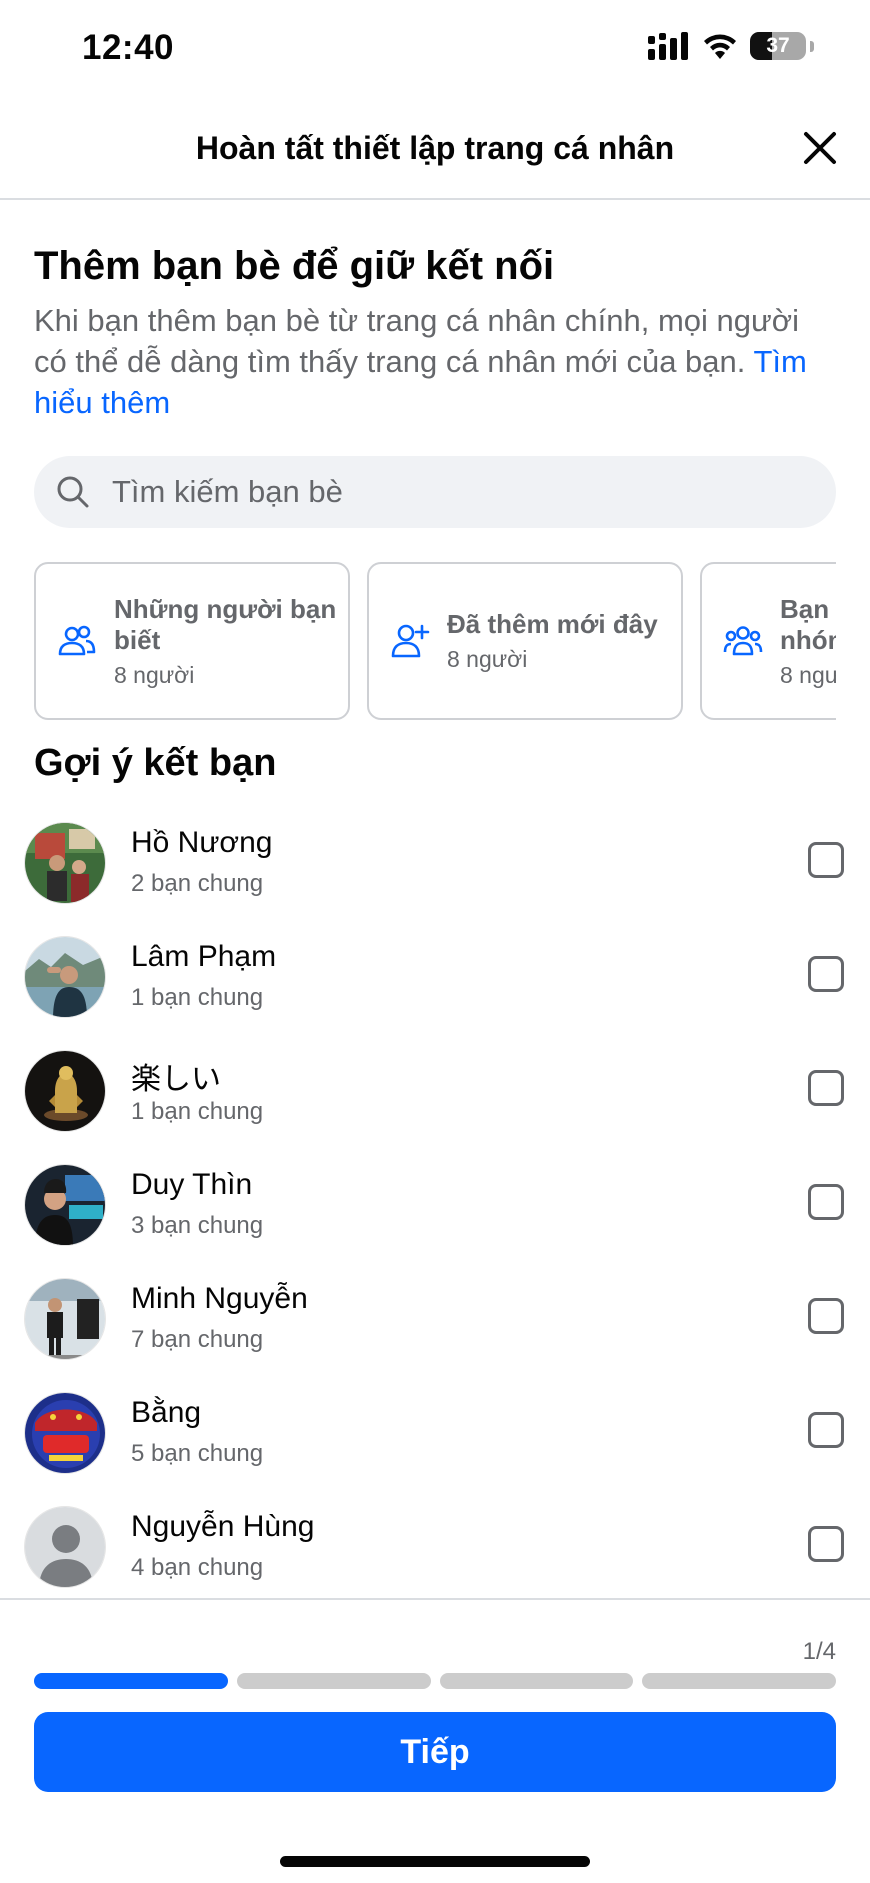 This screenshot has width=870, height=1883. What do you see at coordinates (219, 1298) in the screenshot?
I see `person-name: Minh Nguyễn` at bounding box center [219, 1298].